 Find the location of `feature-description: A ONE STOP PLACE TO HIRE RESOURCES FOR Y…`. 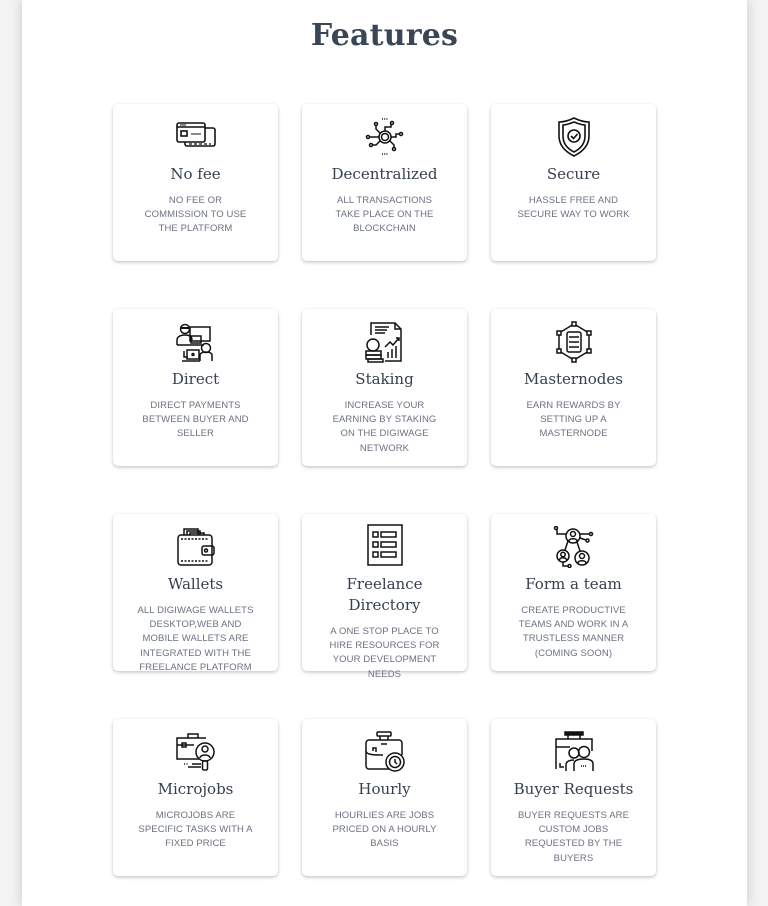

feature-description: A ONE STOP PLACE TO HIRE RESOURCES FOR Y… is located at coordinates (384, 653).